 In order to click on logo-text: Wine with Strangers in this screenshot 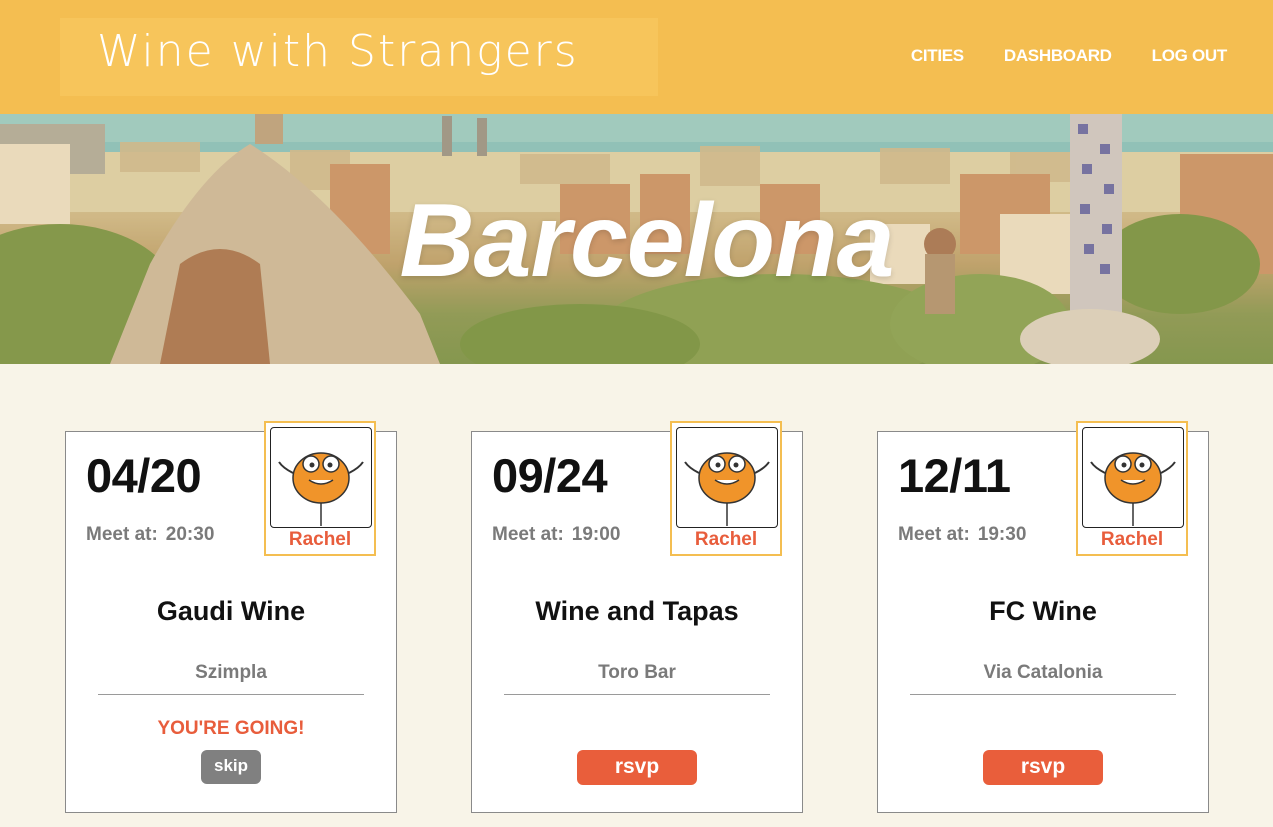, I will do `click(338, 51)`.